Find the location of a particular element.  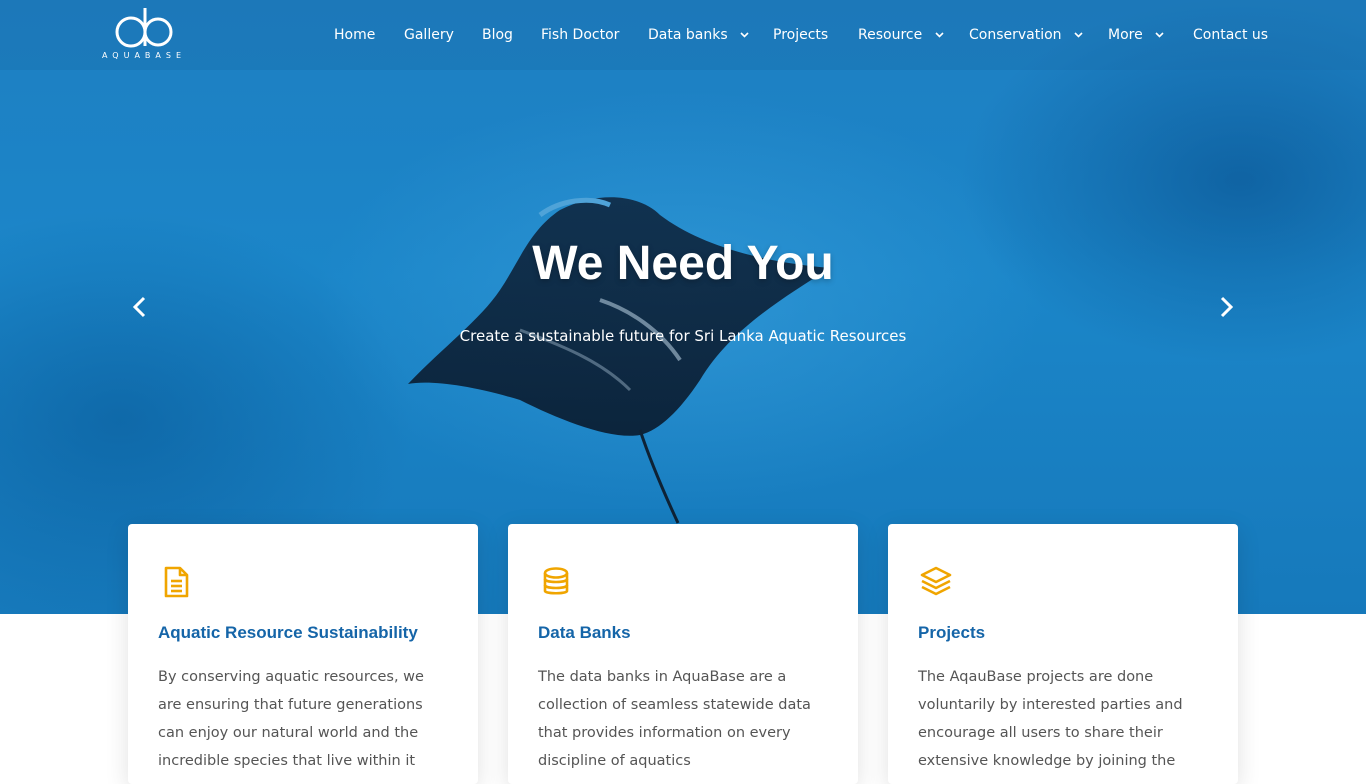

document-icon is located at coordinates (176, 582).